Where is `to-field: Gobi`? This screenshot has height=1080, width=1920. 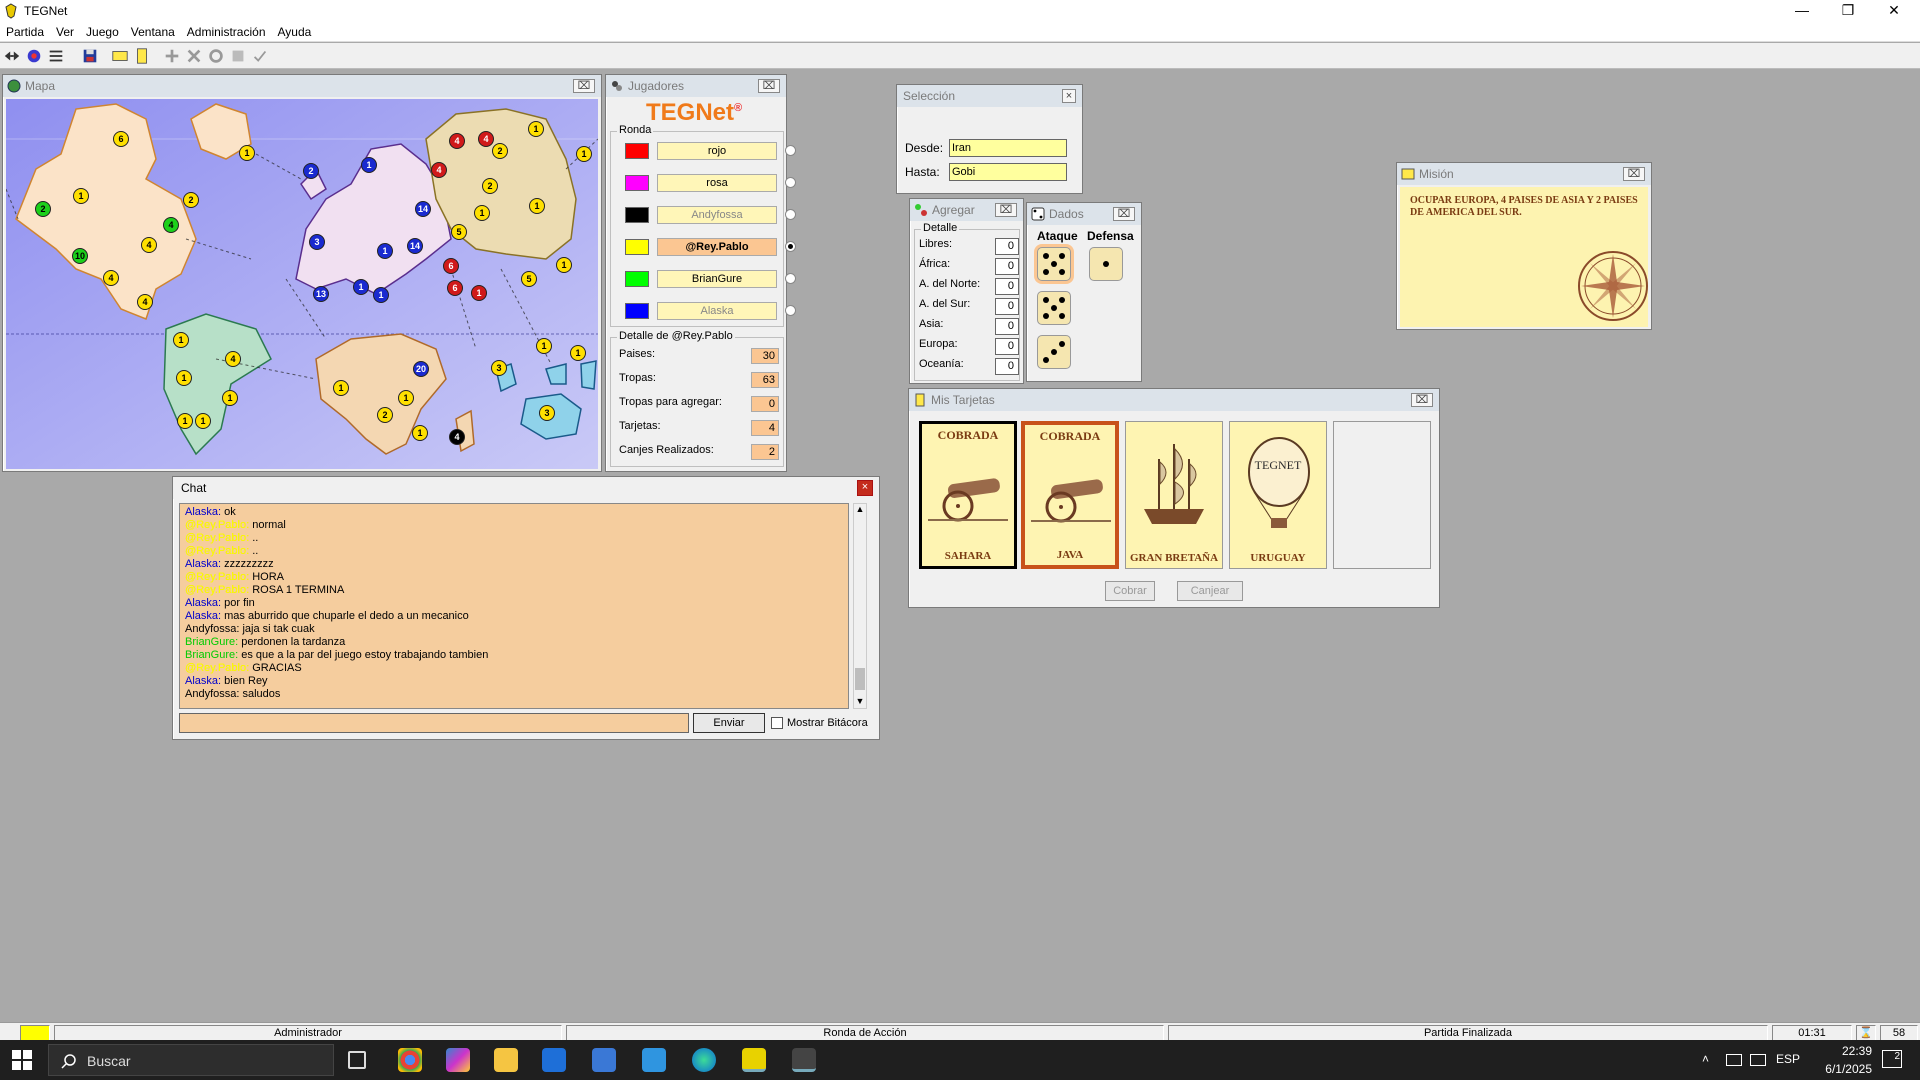
to-field: Gobi is located at coordinates (1008, 172).